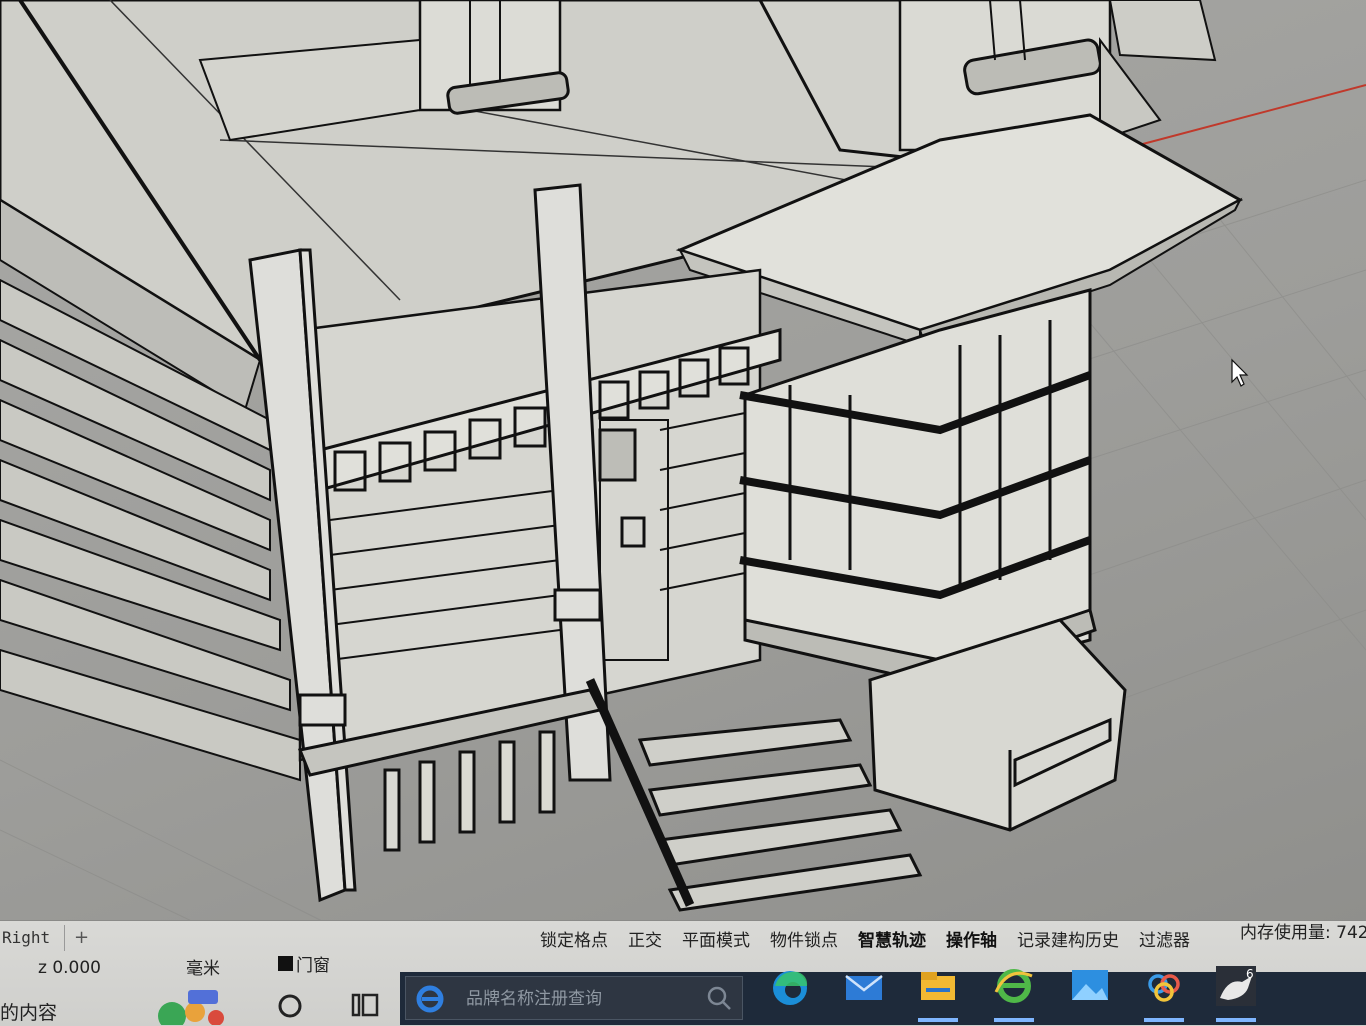 This screenshot has height=1026, width=1366. What do you see at coordinates (1014, 1020) in the screenshot?
I see `ie-running-indicator` at bounding box center [1014, 1020].